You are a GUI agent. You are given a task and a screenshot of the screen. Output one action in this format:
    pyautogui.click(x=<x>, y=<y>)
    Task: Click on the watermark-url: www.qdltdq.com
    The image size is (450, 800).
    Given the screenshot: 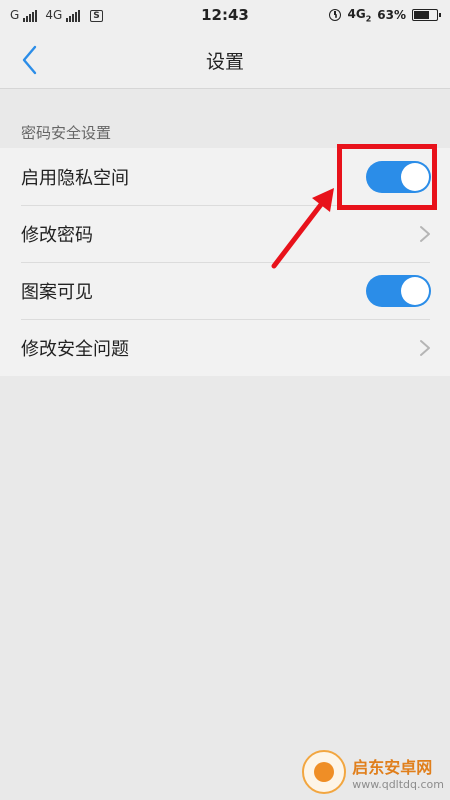 What is the action you would take?
    pyautogui.click(x=398, y=784)
    